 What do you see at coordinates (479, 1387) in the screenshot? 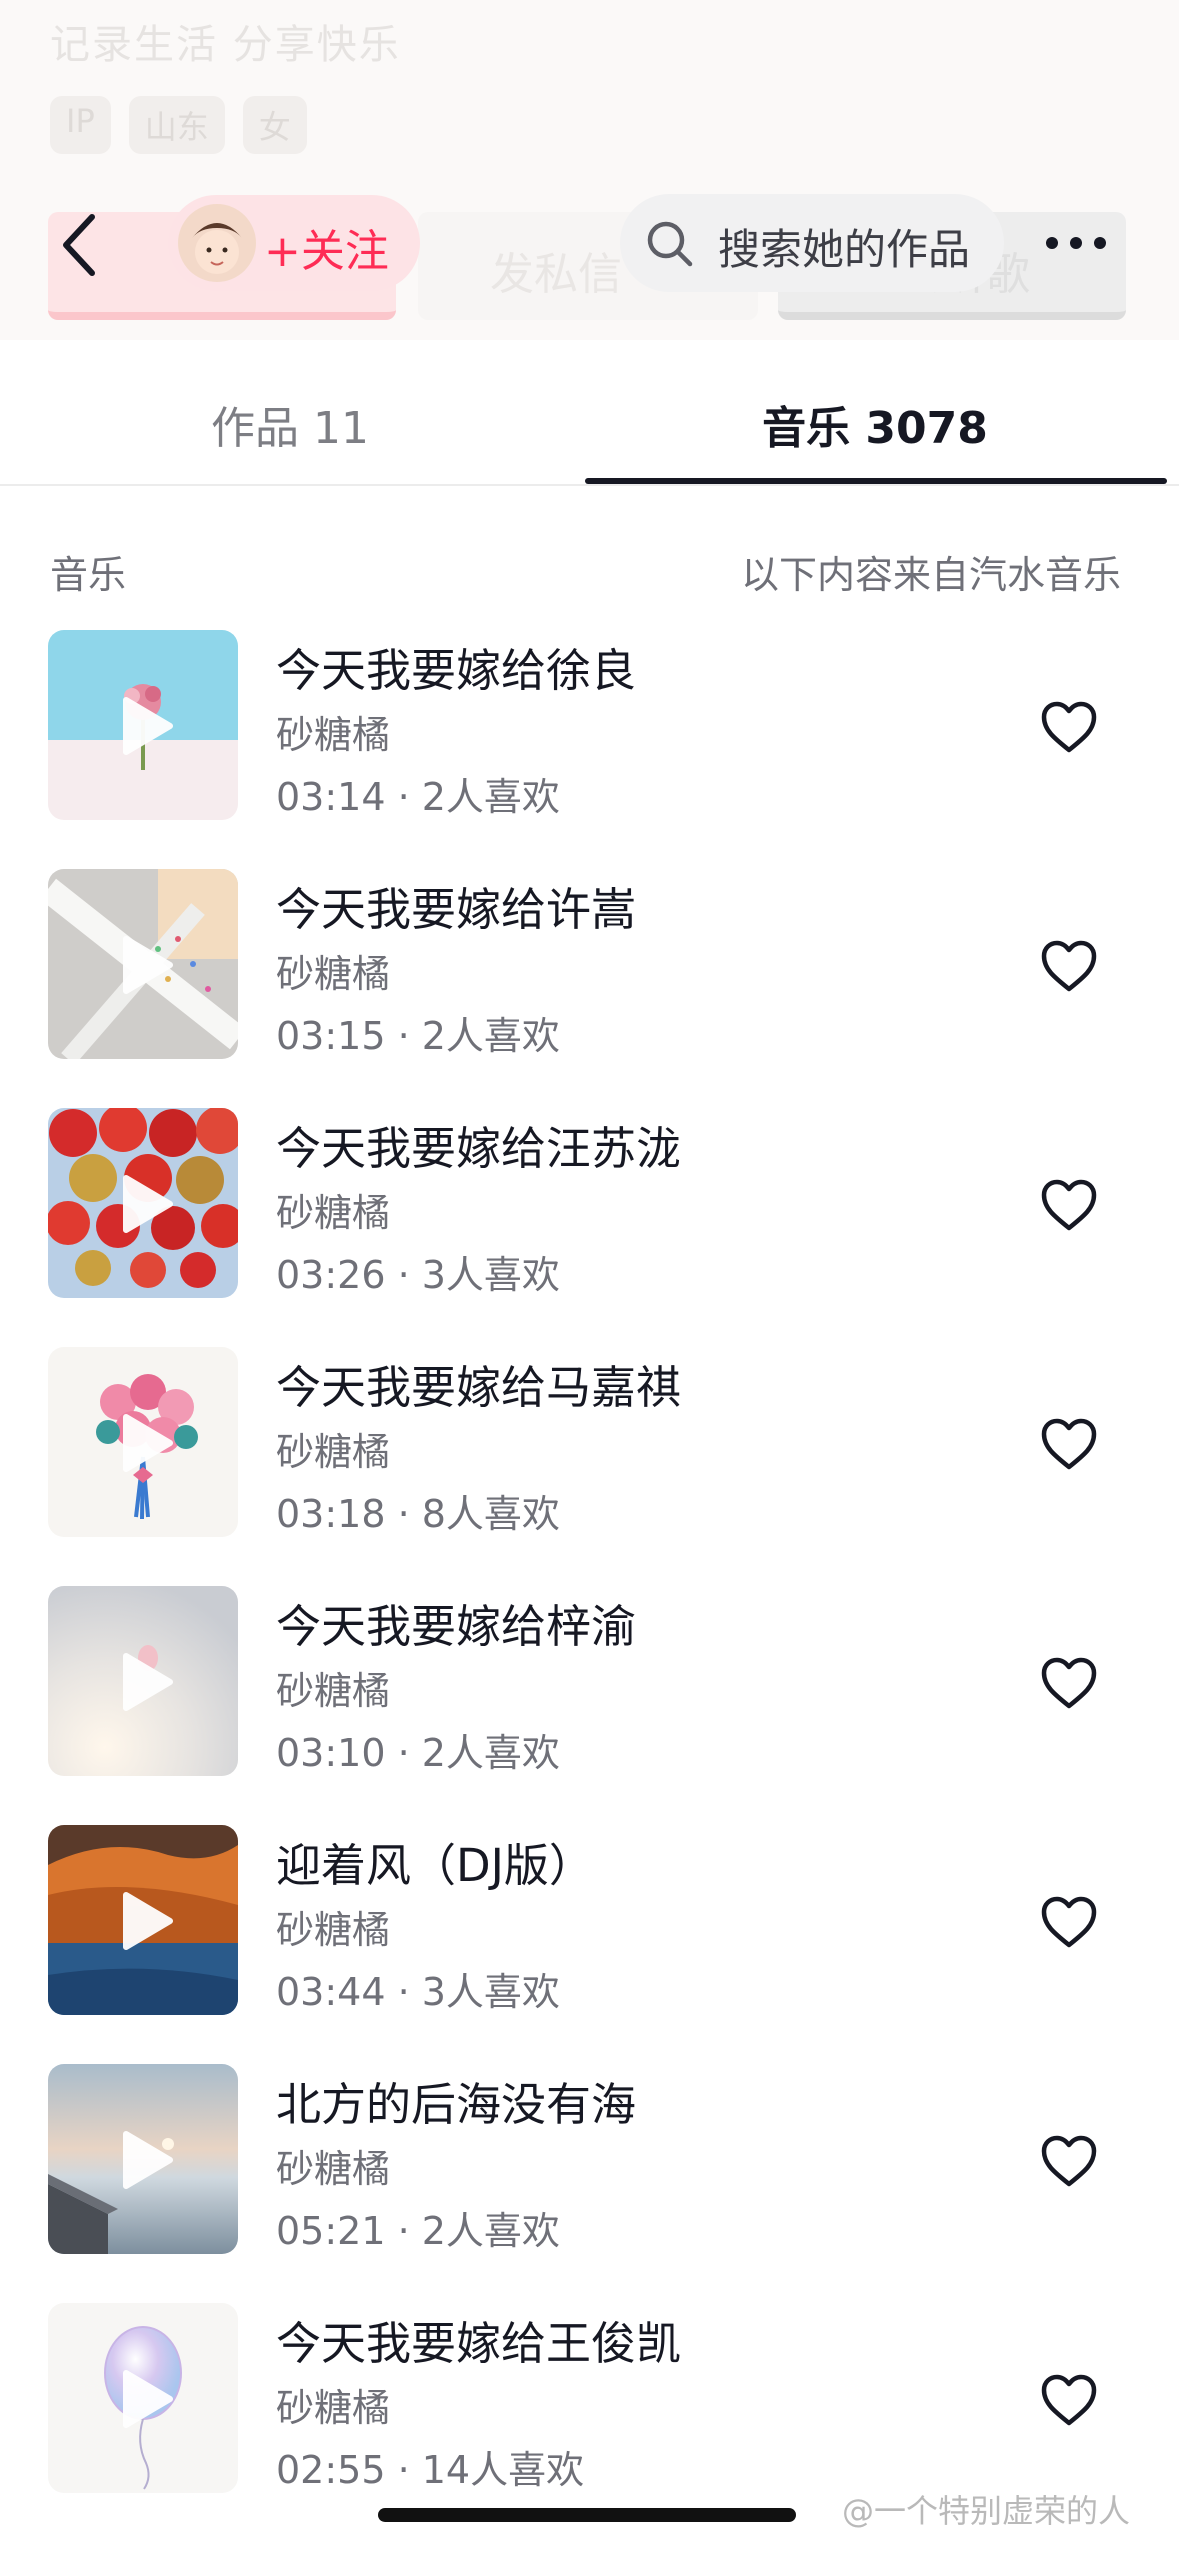
I see `song-title: 今天我要嫁给马嘉祺` at bounding box center [479, 1387].